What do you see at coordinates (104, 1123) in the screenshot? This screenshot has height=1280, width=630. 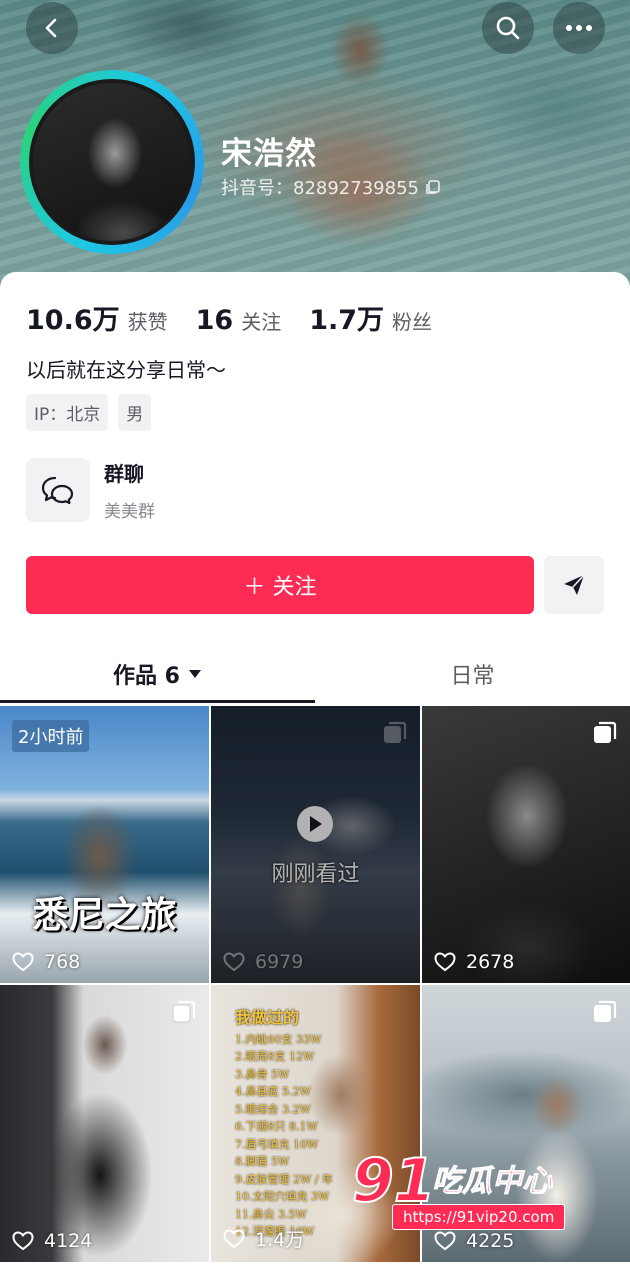 I see `video-thumbnail: 4124` at bounding box center [104, 1123].